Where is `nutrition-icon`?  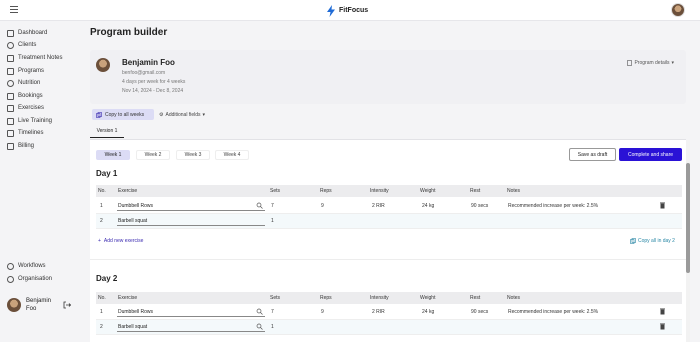
nutrition-icon is located at coordinates (10, 83).